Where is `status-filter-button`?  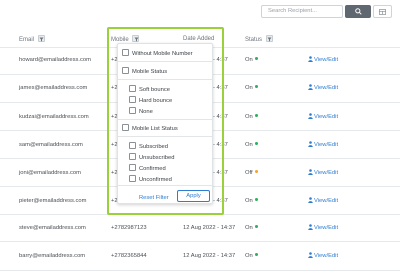 status-filter-button is located at coordinates (269, 38).